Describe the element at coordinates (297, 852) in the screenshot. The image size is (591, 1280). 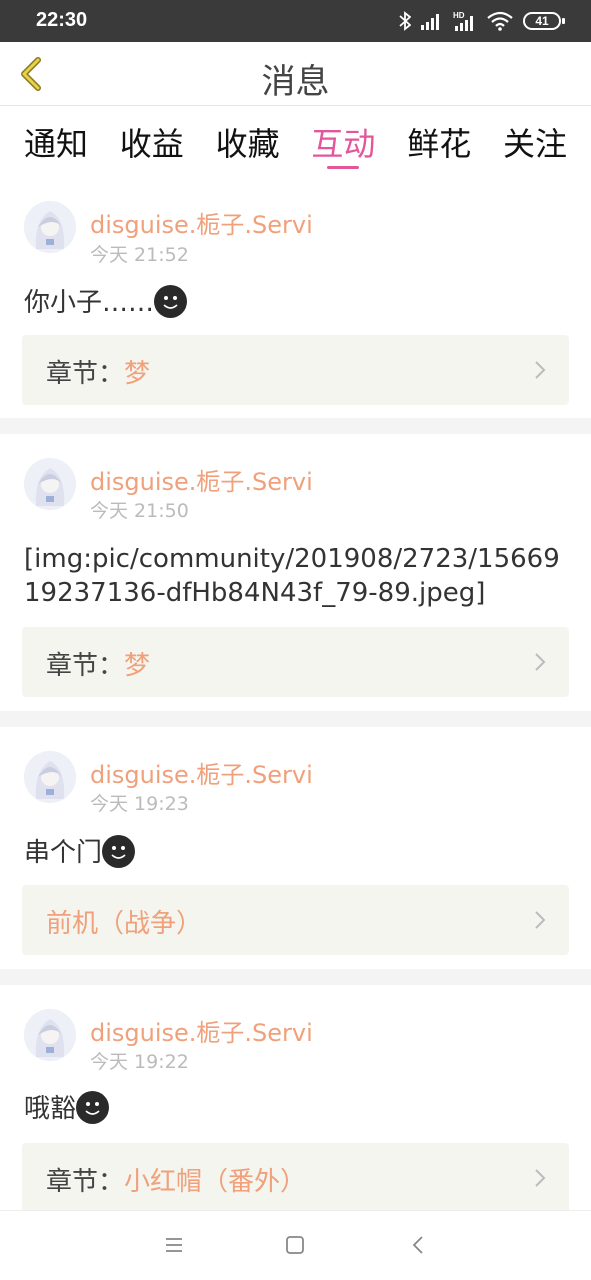
I see `comment-text: 串个门` at that location.